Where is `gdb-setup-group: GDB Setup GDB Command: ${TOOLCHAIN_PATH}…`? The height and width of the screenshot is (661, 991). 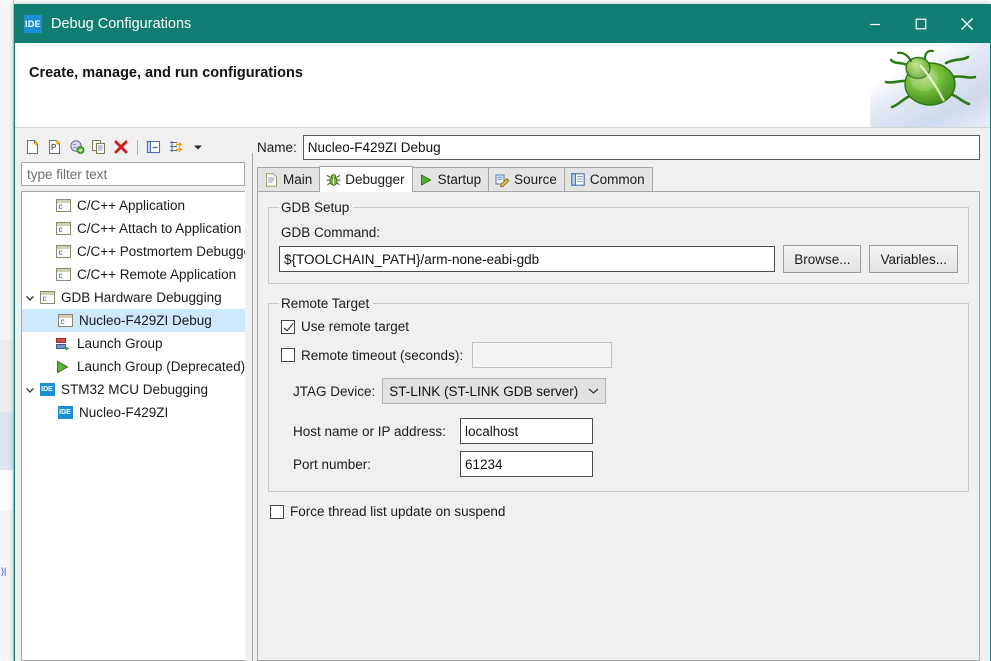
gdb-setup-group: GDB Setup GDB Command: ${TOOLCHAIN_PATH}… is located at coordinates (618, 242).